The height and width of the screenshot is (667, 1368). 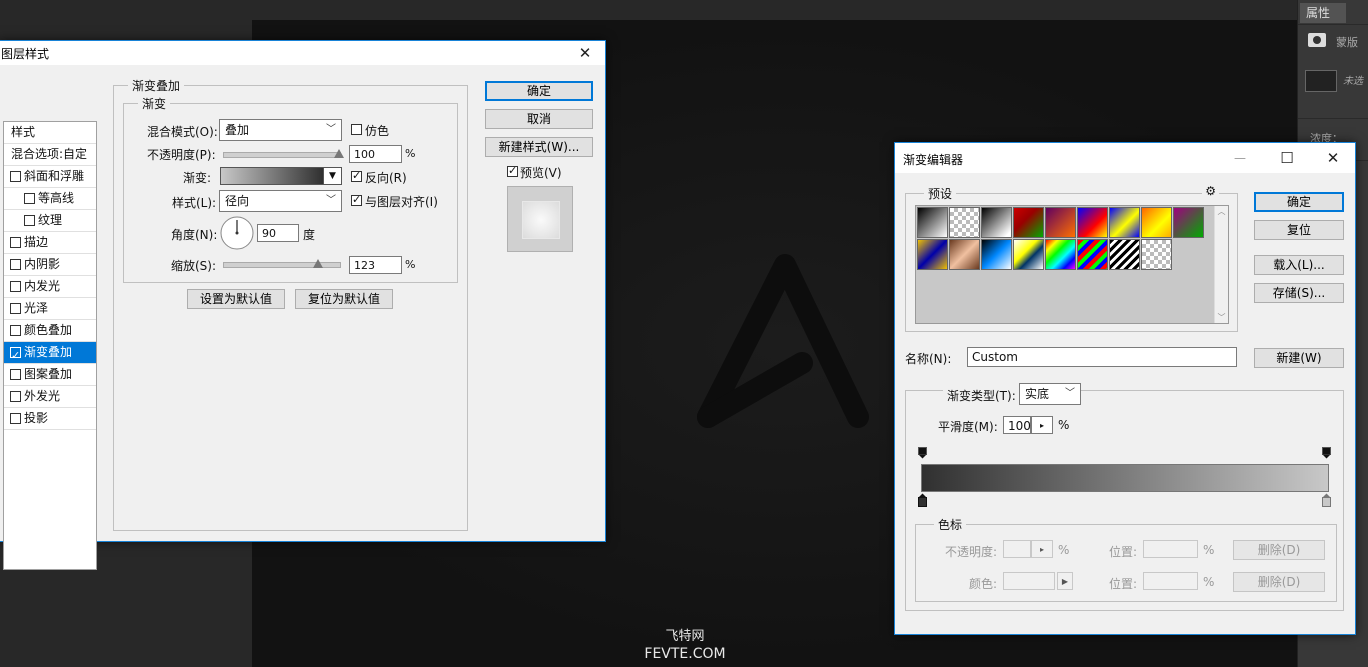 I want to click on style-item: 渐变叠加, so click(x=50, y=354).